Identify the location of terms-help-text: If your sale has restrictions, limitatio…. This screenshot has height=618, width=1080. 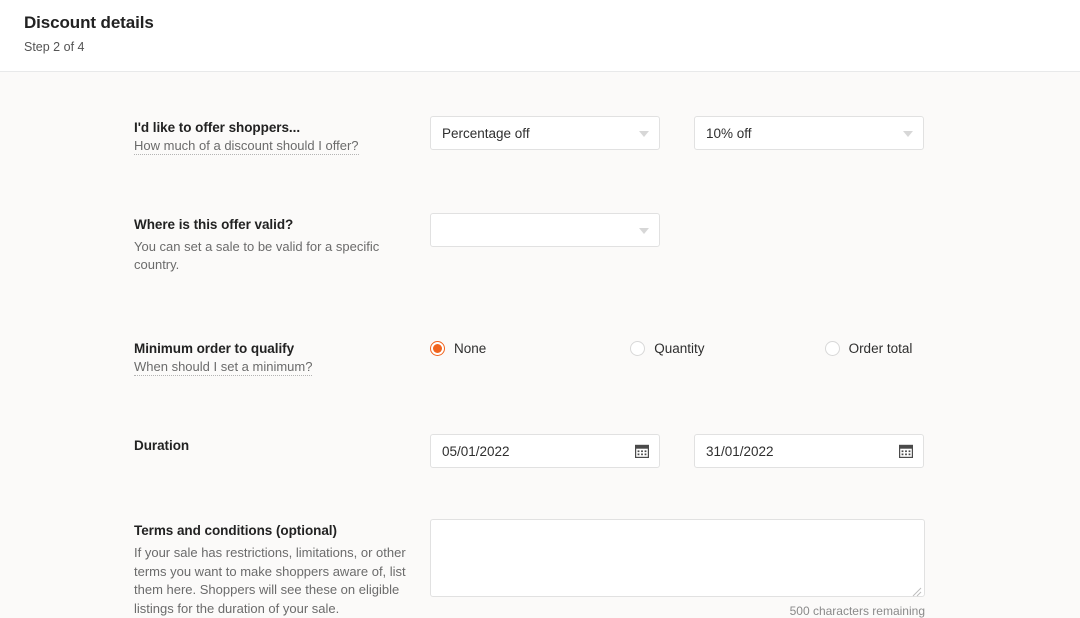
(270, 580).